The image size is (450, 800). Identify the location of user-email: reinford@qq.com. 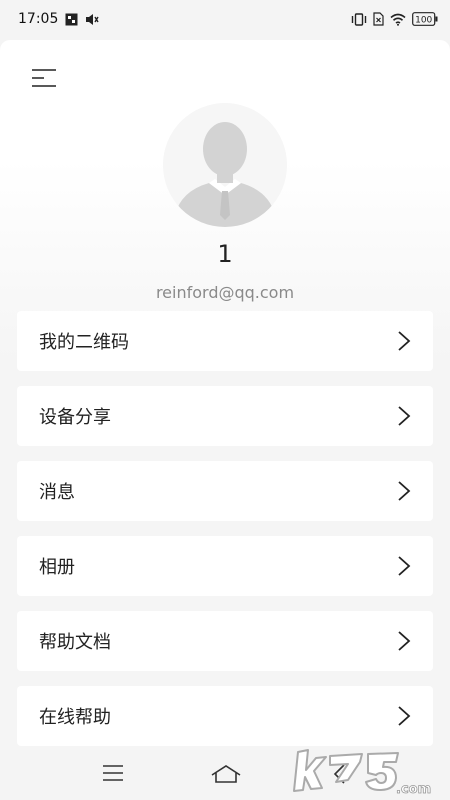
(225, 292).